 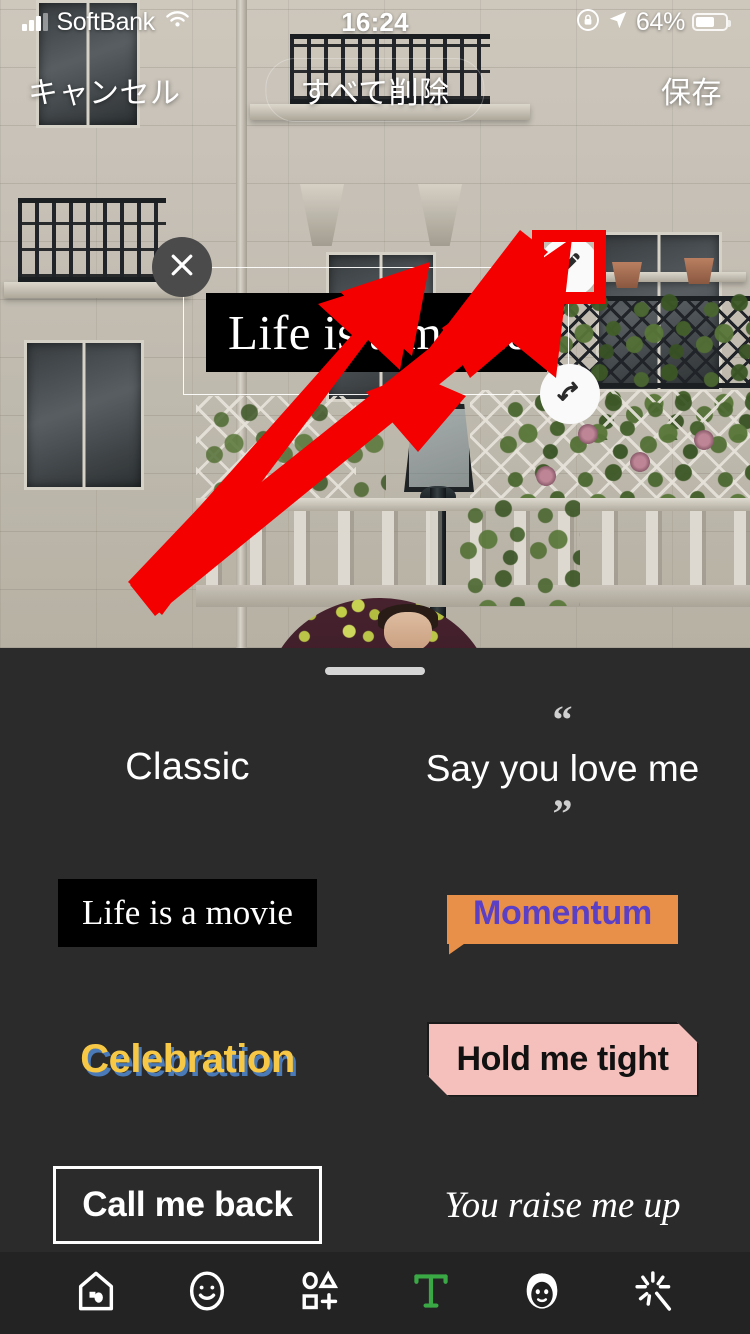 I want to click on style-label-quote: Say you love me, so click(x=562, y=768).